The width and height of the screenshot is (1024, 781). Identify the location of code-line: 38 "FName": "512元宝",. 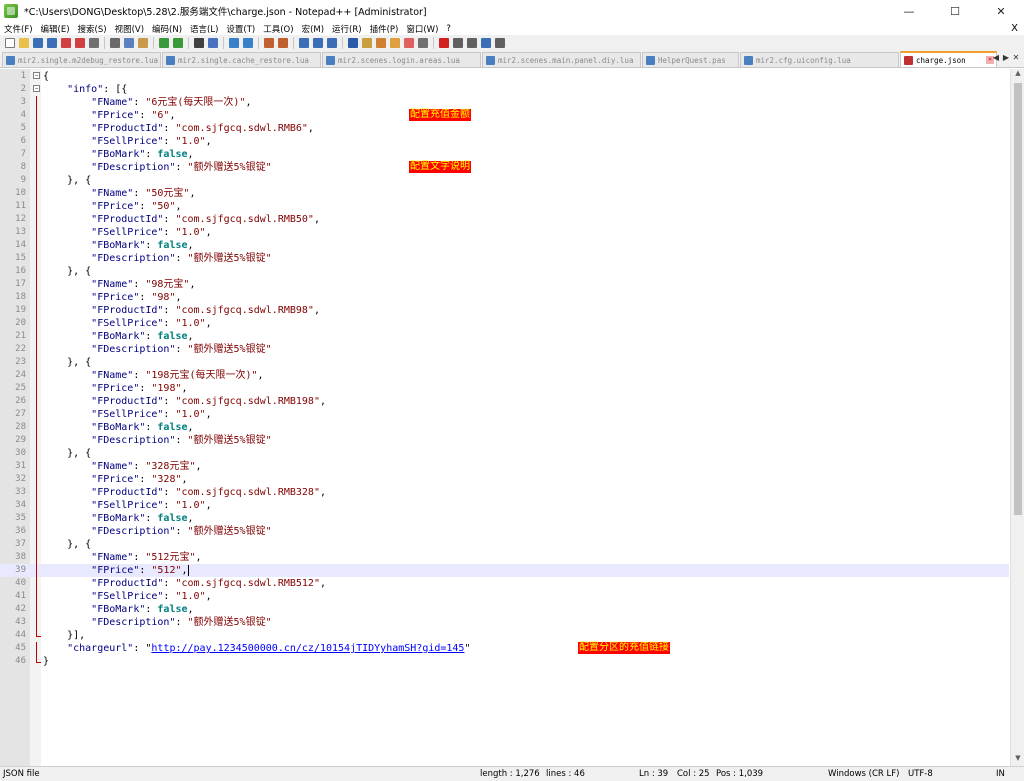
(504, 557).